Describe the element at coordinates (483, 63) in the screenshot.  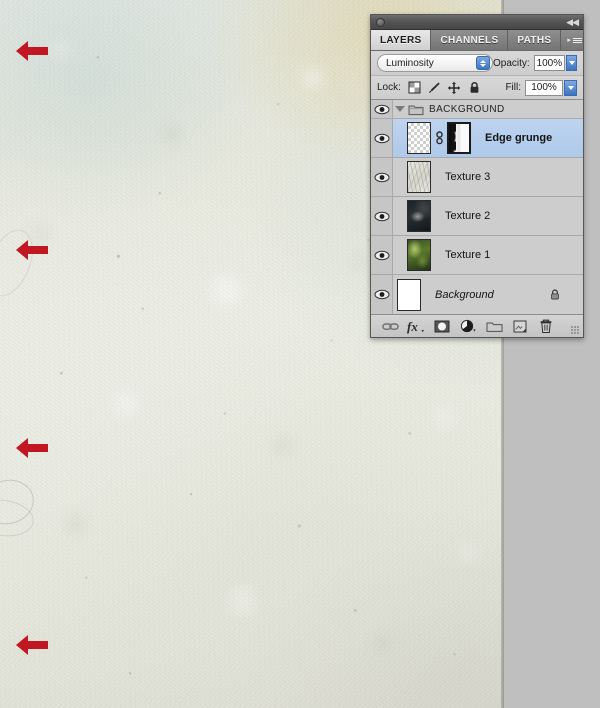
I see `blend-mode-stepper-icon` at that location.